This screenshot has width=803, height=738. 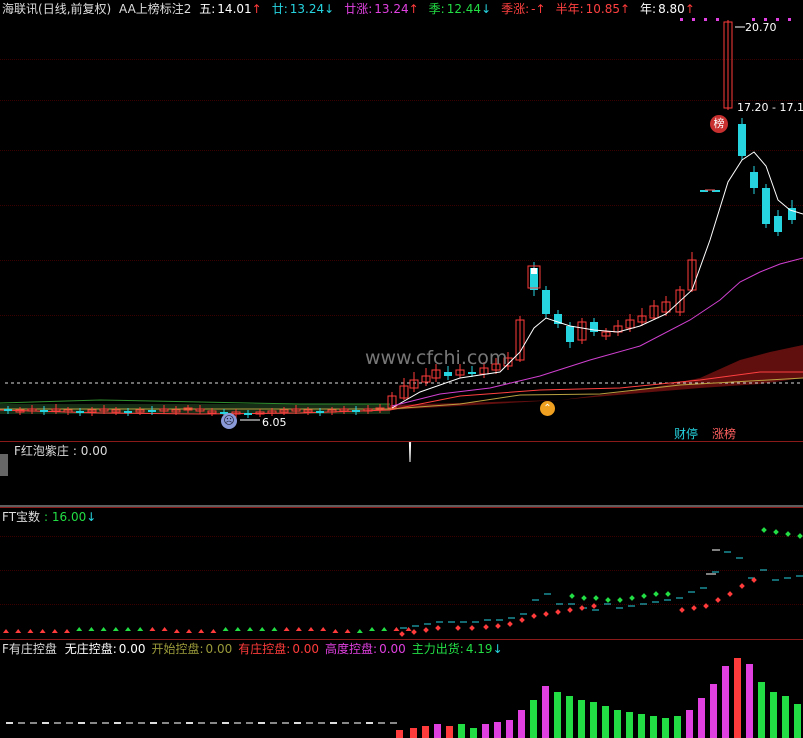 I want to click on red-bubble-panel: F红泡紫庄: 0.00, so click(x=401, y=474).